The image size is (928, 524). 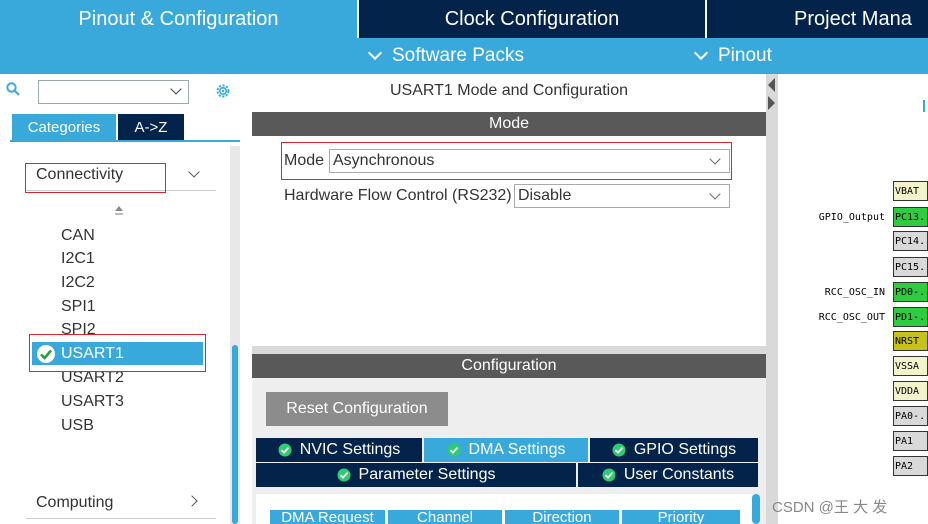 What do you see at coordinates (117, 353) in the screenshot?
I see `highlight-box-usart1` at bounding box center [117, 353].